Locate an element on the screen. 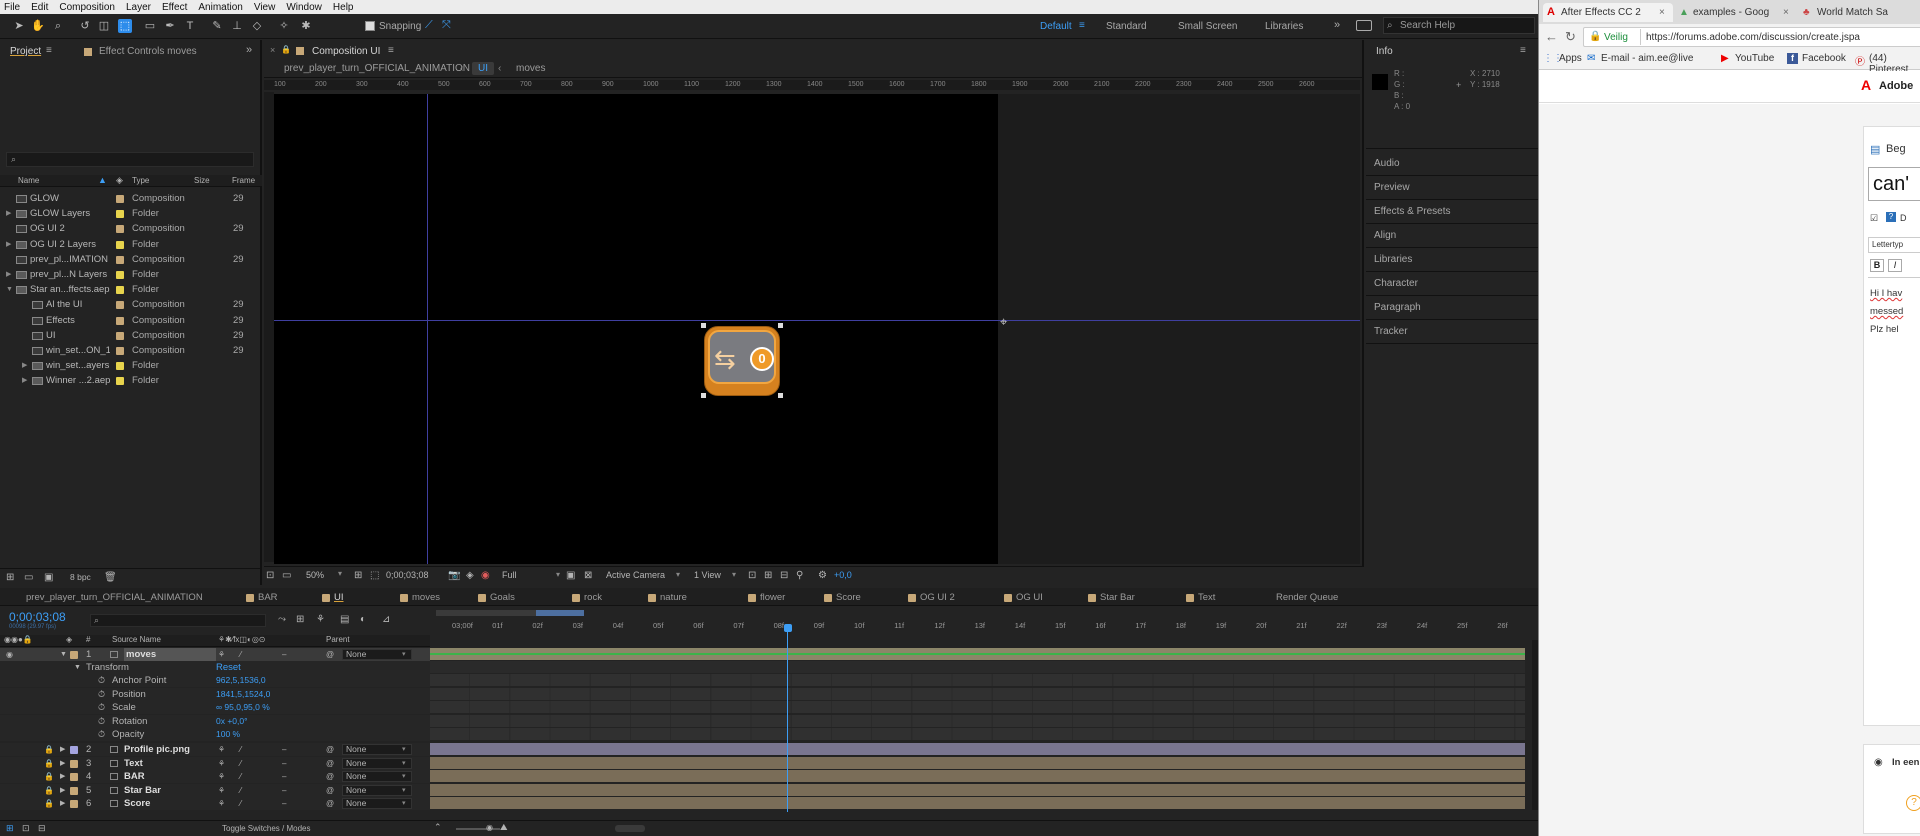 The height and width of the screenshot is (836, 1920). menu-window: Window is located at coordinates (304, 7).